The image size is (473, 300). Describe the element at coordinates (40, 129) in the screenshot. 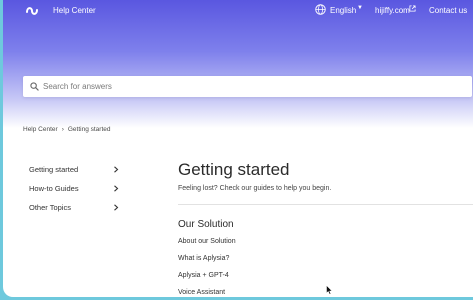

I see `breadcrumb-home: Help Center` at that location.